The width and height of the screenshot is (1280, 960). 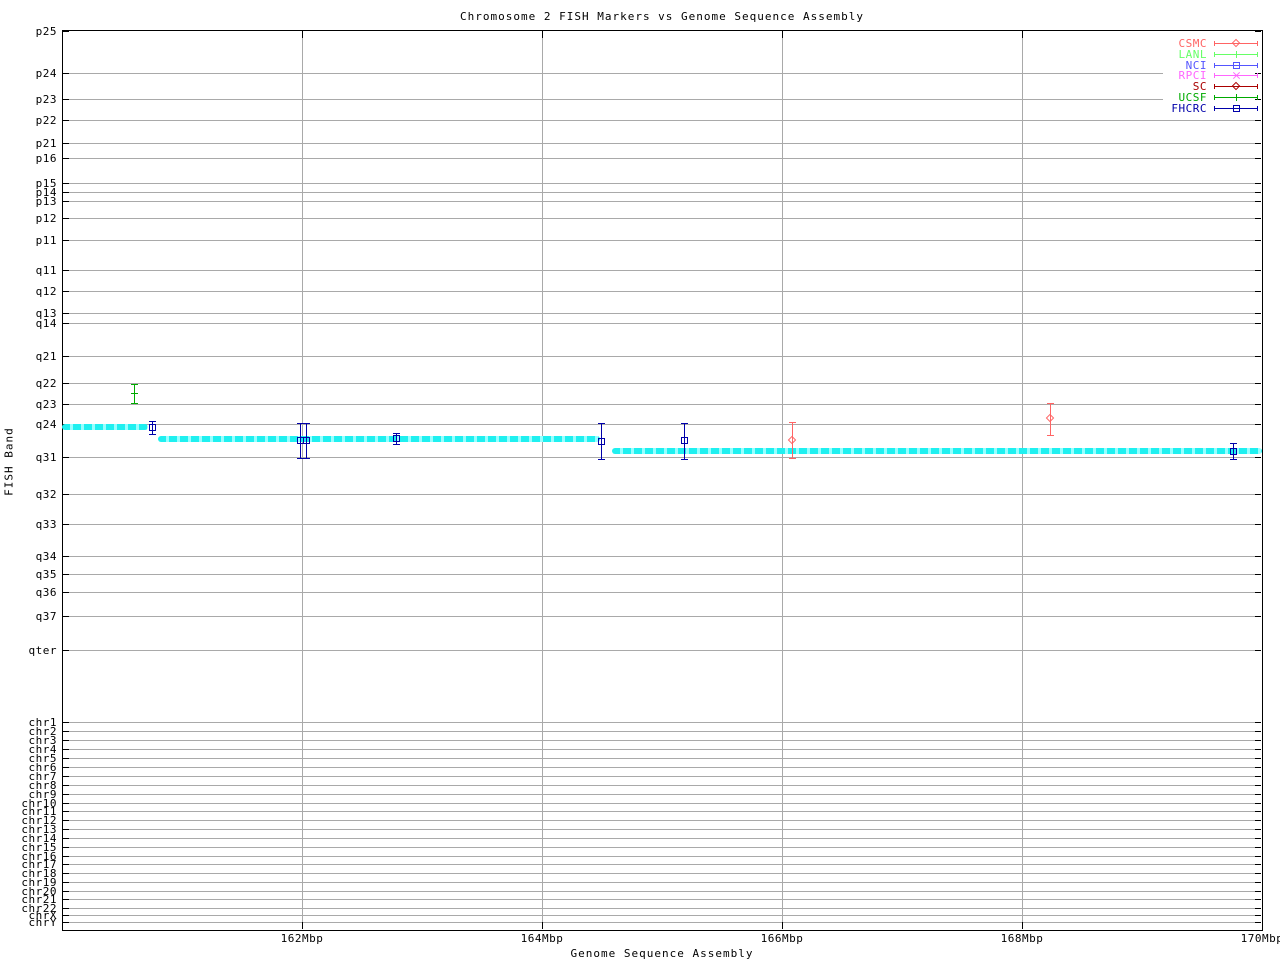 What do you see at coordinates (46, 291) in the screenshot?
I see `band-tick-label: q12` at bounding box center [46, 291].